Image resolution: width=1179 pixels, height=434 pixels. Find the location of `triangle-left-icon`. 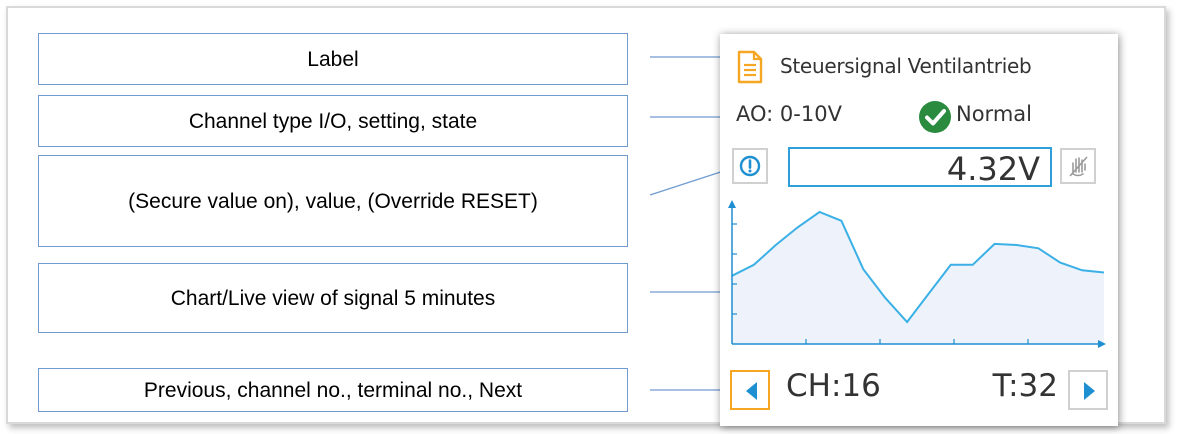

triangle-left-icon is located at coordinates (751, 391).